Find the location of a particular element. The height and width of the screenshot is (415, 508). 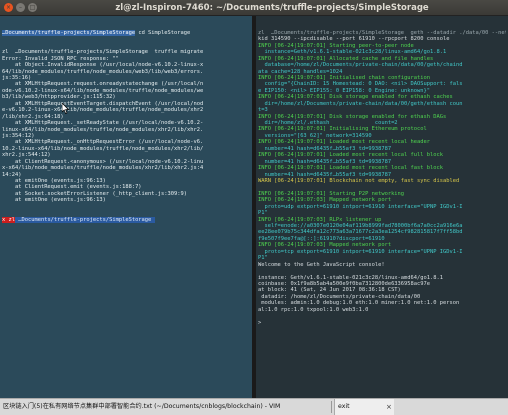

window-close-button: × is located at coordinates (8, 7).